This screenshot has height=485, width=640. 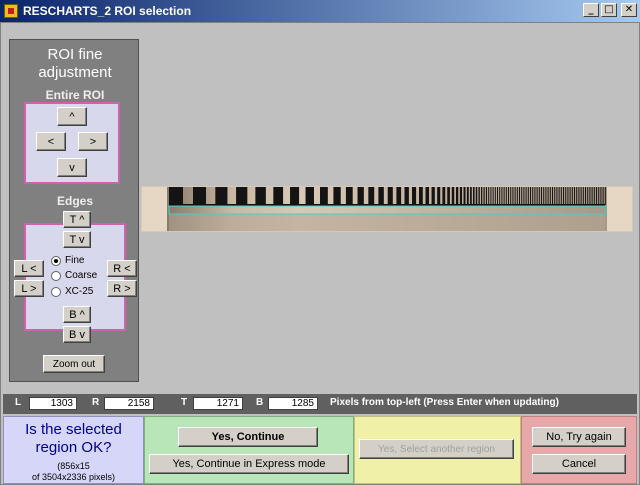 I want to click on roi-size-line1: (856x15, so click(x=73, y=466).